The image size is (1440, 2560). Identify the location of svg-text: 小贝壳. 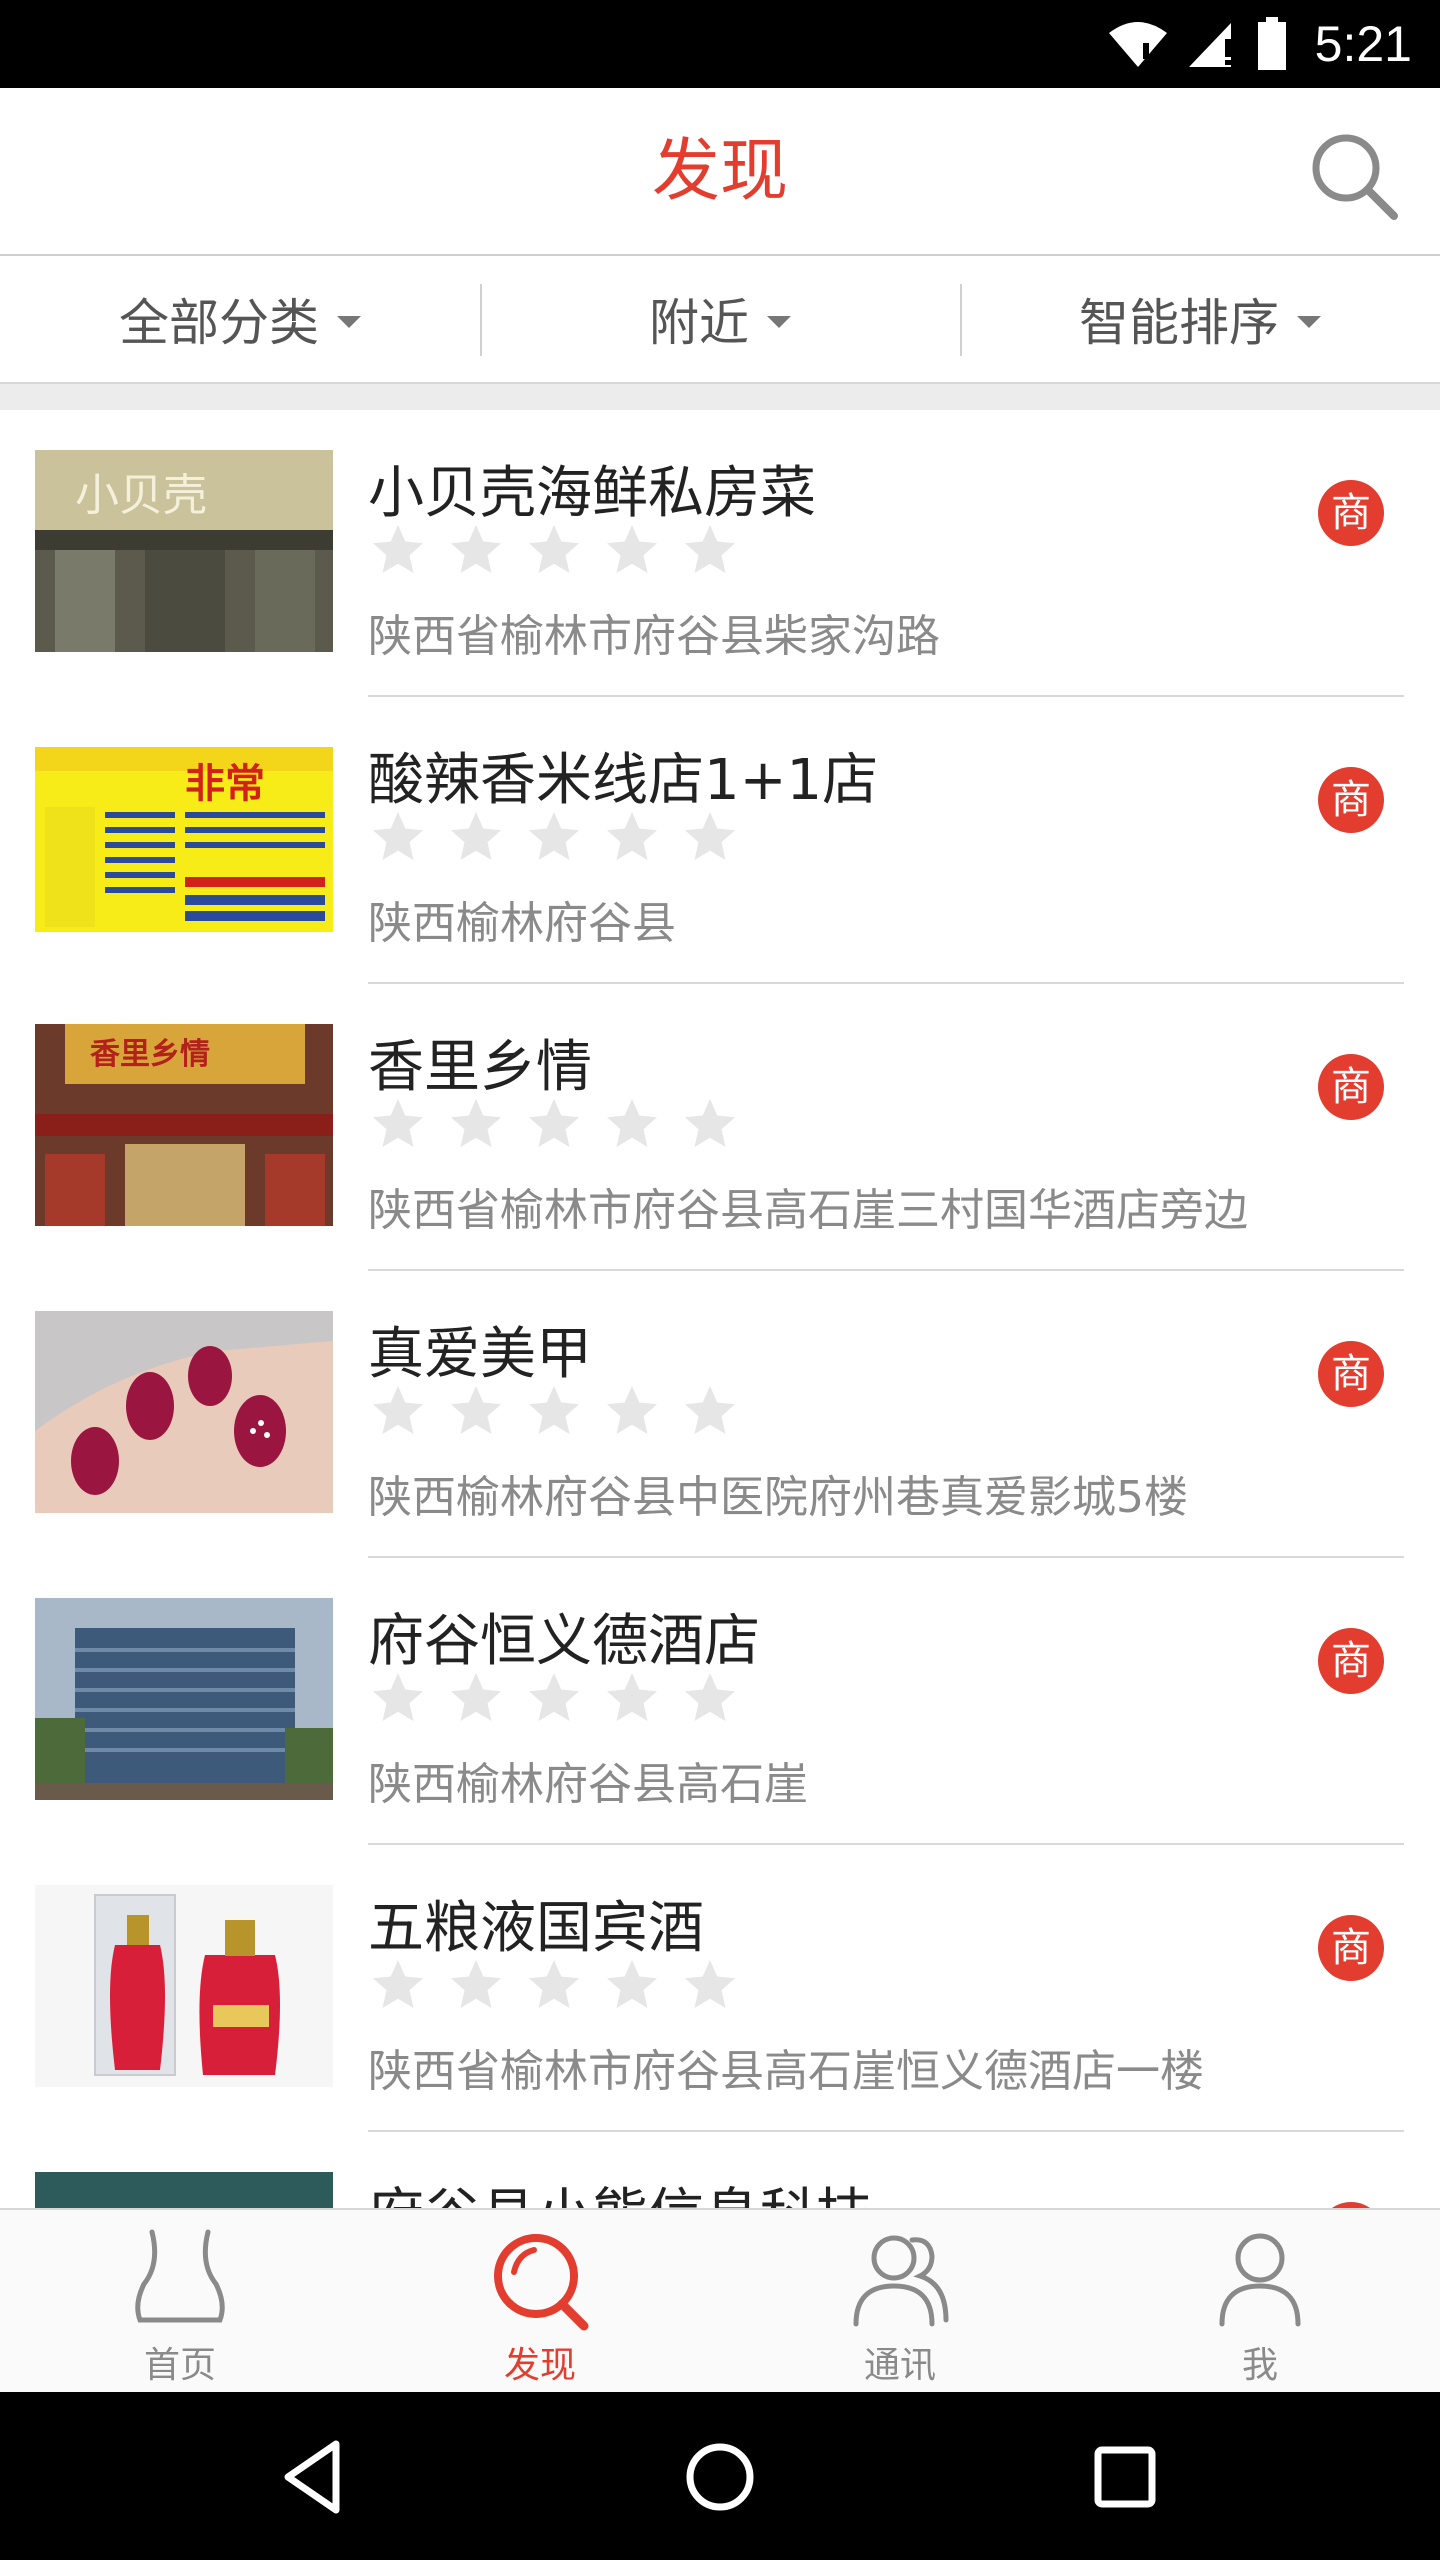
(141, 495).